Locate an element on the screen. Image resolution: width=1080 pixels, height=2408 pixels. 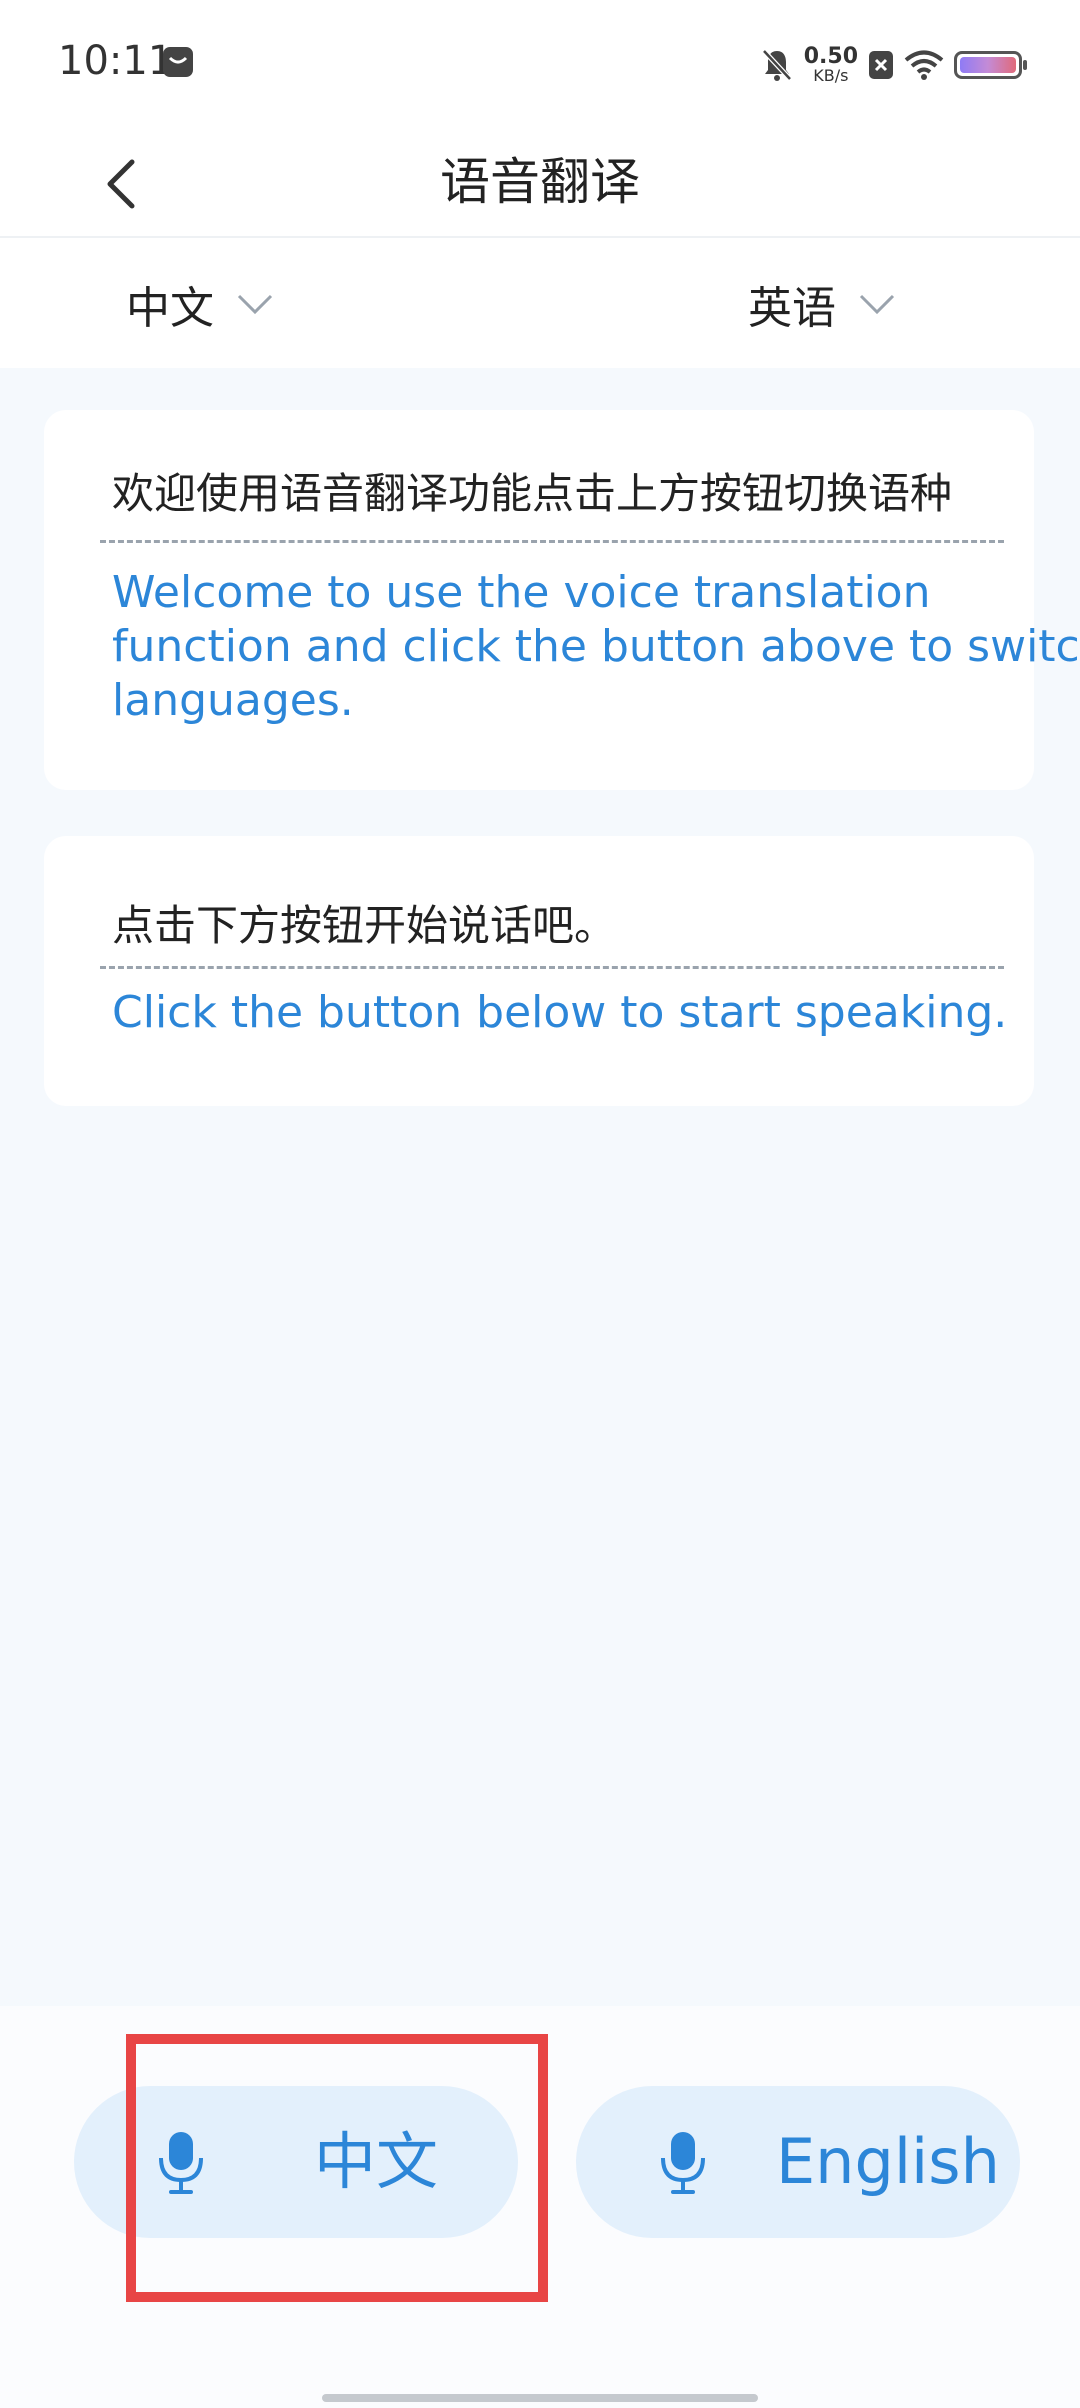
notification-icon is located at coordinates (178, 62).